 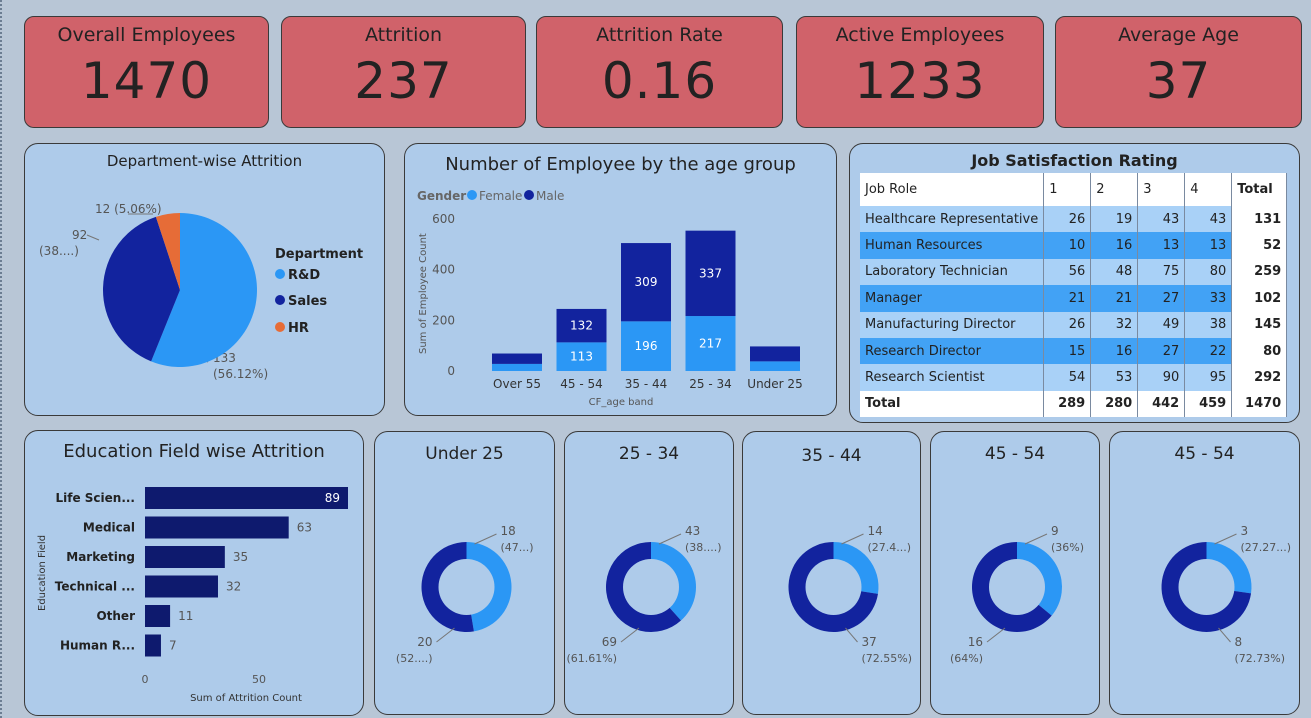 What do you see at coordinates (646, 346) in the screenshot?
I see `bar-data-label: 196` at bounding box center [646, 346].